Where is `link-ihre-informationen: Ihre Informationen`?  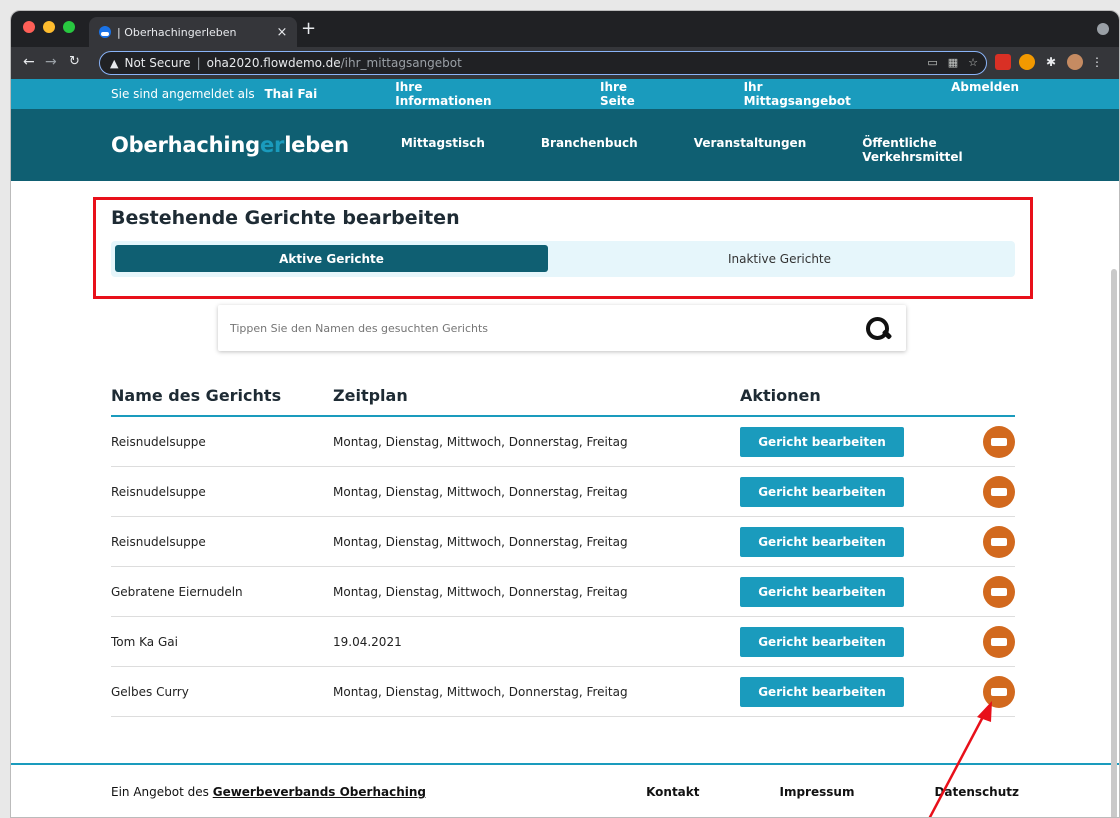 link-ihre-informationen: Ihre Informationen is located at coordinates (458, 94).